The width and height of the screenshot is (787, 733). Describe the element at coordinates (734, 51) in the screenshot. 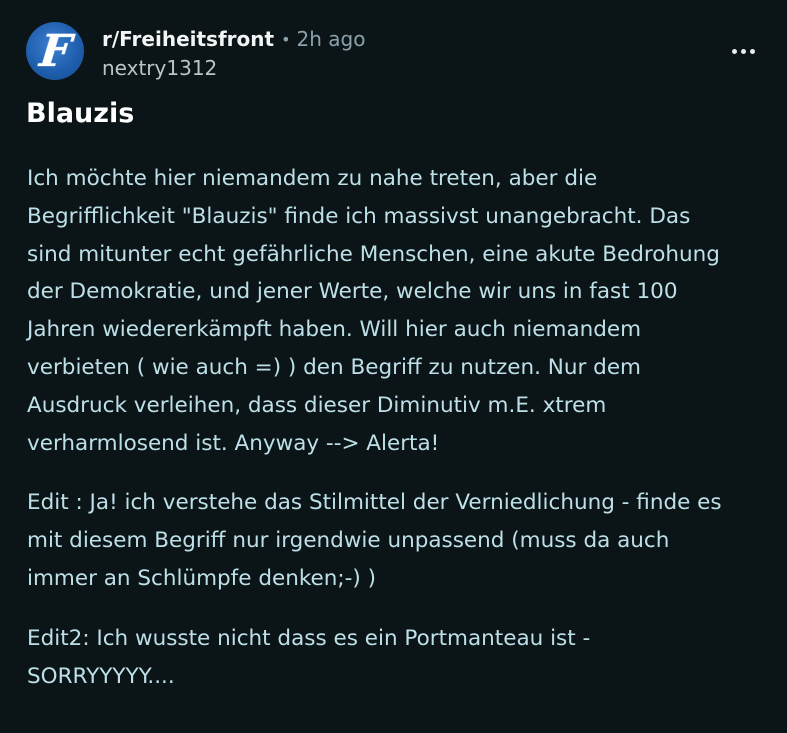

I see `more-horizontal-icon` at that location.